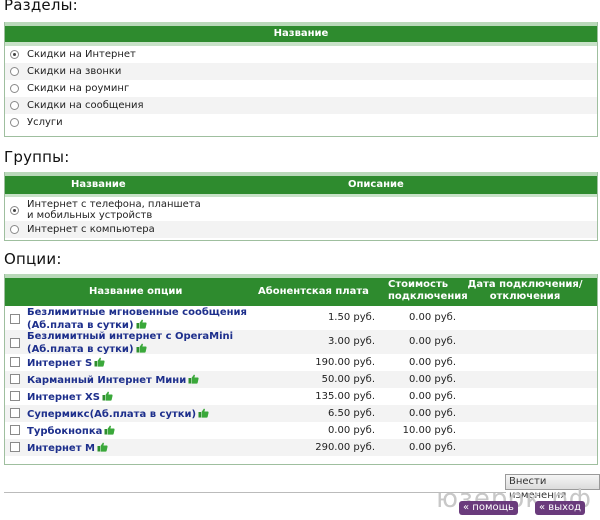  Describe the element at coordinates (313, 291) in the screenshot. I see `options-column-fee: Абонентская плата` at that location.